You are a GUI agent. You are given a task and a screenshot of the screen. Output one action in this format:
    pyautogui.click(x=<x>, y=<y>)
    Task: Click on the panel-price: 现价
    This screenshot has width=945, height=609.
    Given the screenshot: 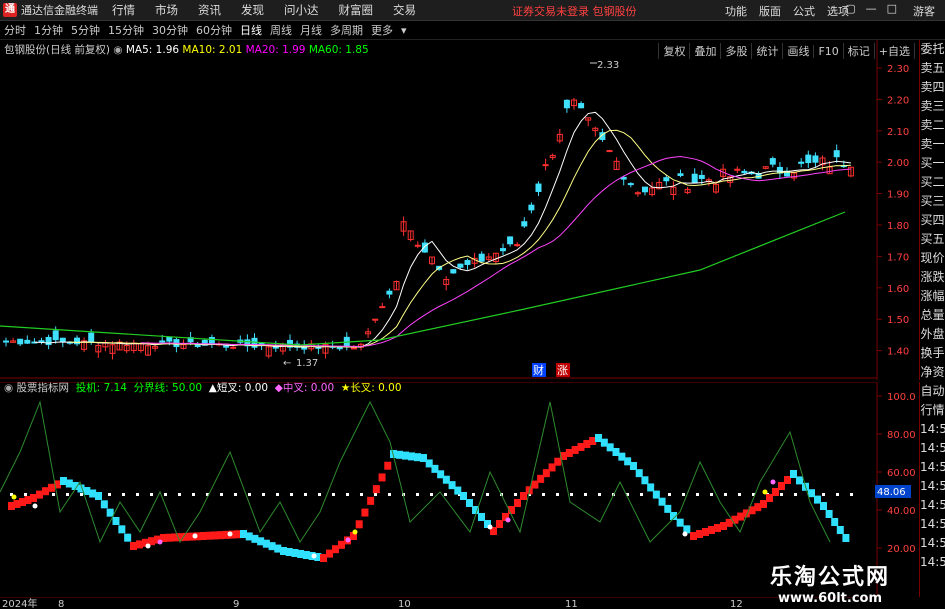 What is the action you would take?
    pyautogui.click(x=932, y=258)
    